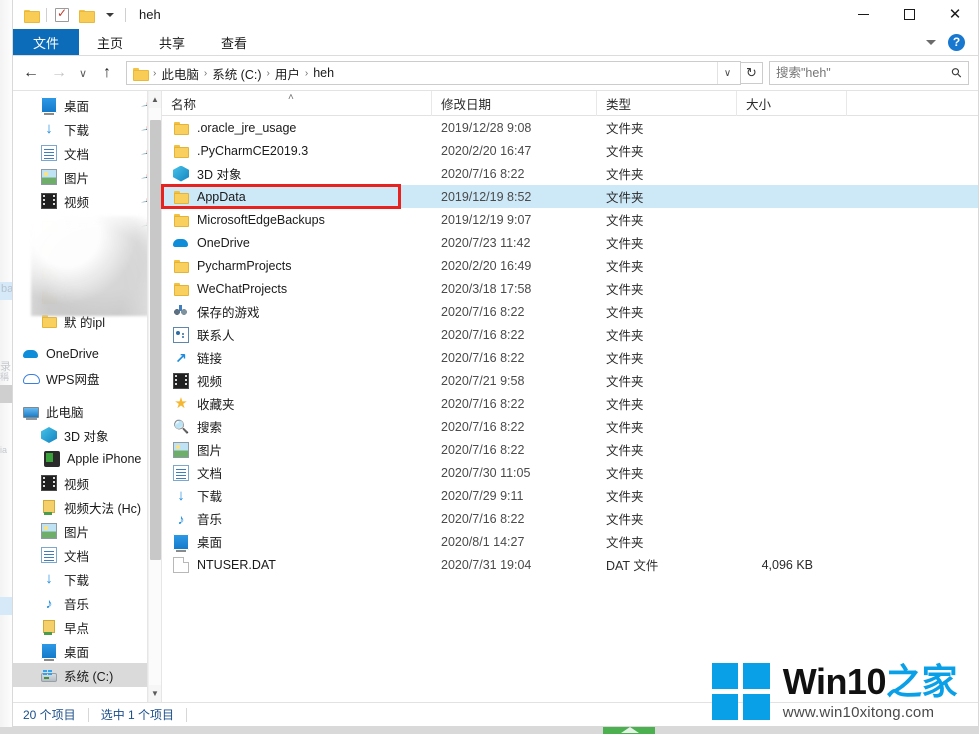 Image resolution: width=979 pixels, height=734 pixels. I want to click on table-row: AppData 2019/12/19 8:52 文件夹, so click(570, 196).